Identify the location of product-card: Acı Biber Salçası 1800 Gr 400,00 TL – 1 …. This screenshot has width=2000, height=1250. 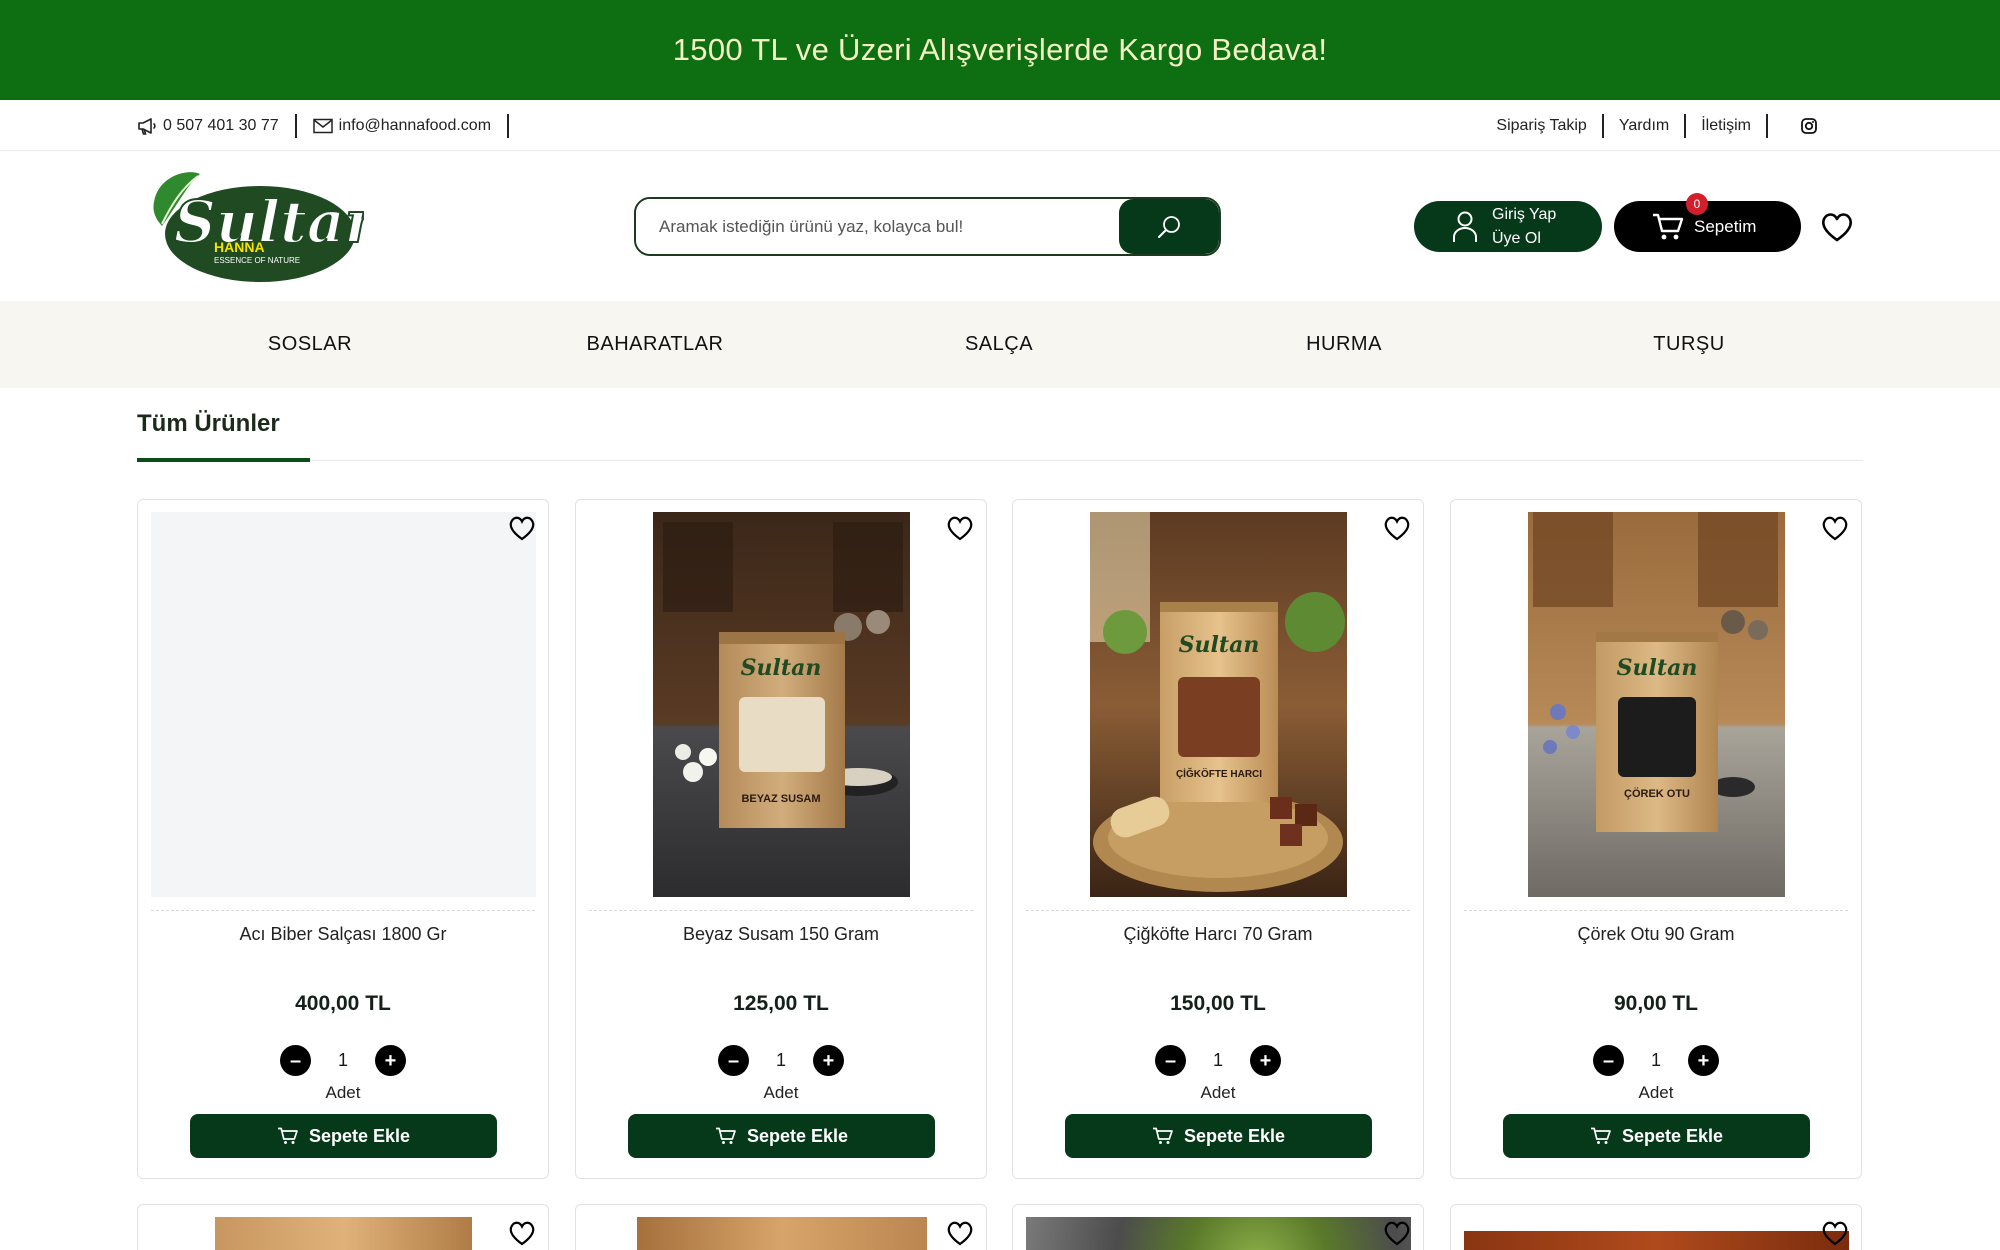
(343, 839).